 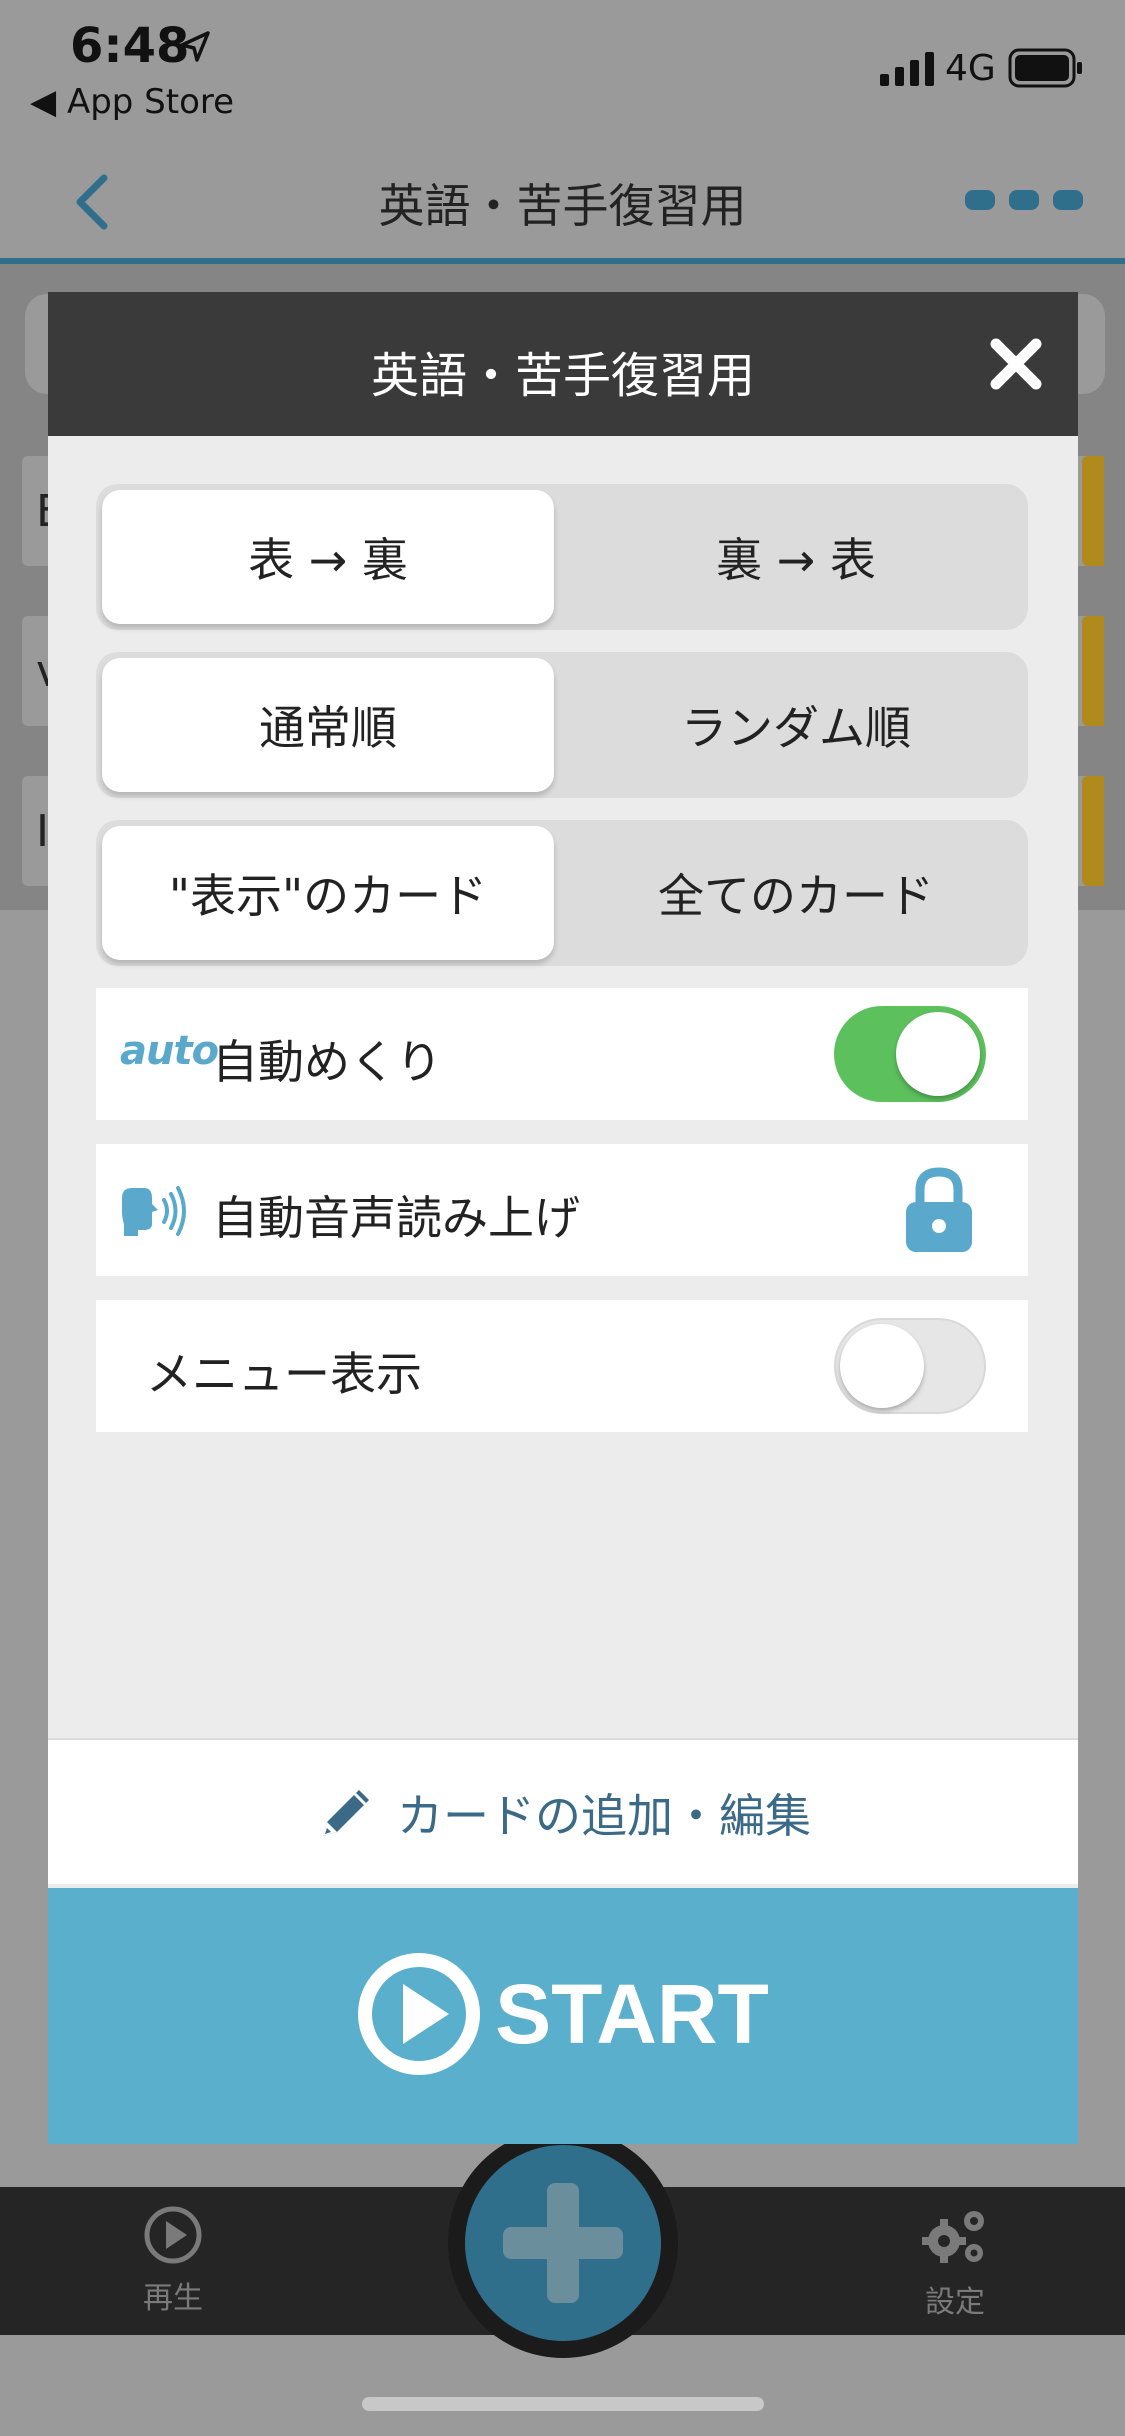 I want to click on cards-segmented-control: "表示"のカード 全てのカード, so click(x=562, y=893).